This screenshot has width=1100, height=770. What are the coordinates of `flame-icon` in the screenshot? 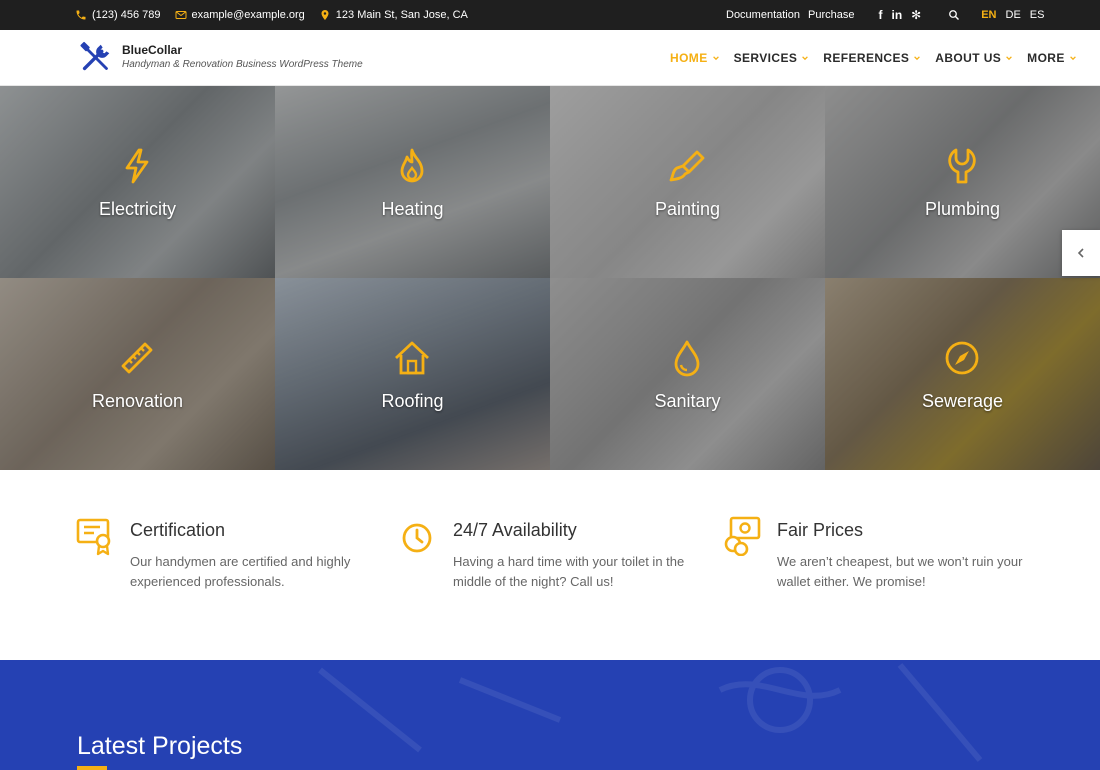 It's located at (412, 165).